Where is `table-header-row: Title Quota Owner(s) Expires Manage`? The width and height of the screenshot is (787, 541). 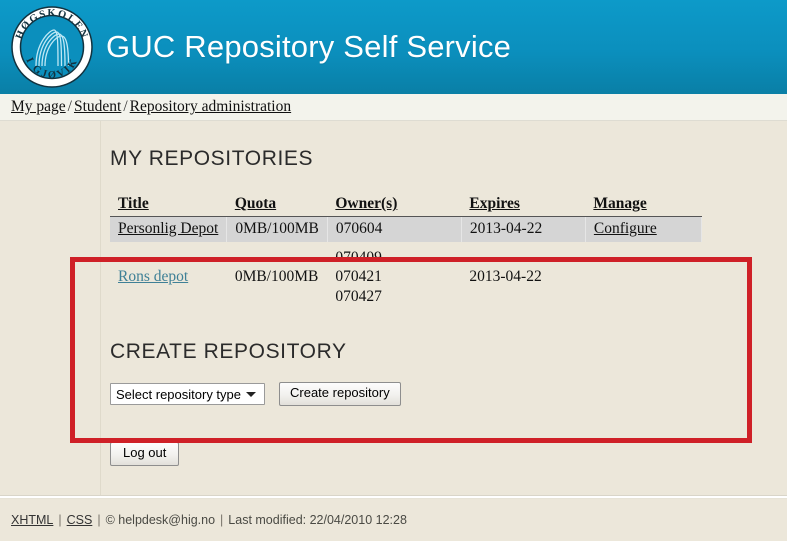 table-header-row: Title Quota Owner(s) Expires Manage is located at coordinates (406, 205).